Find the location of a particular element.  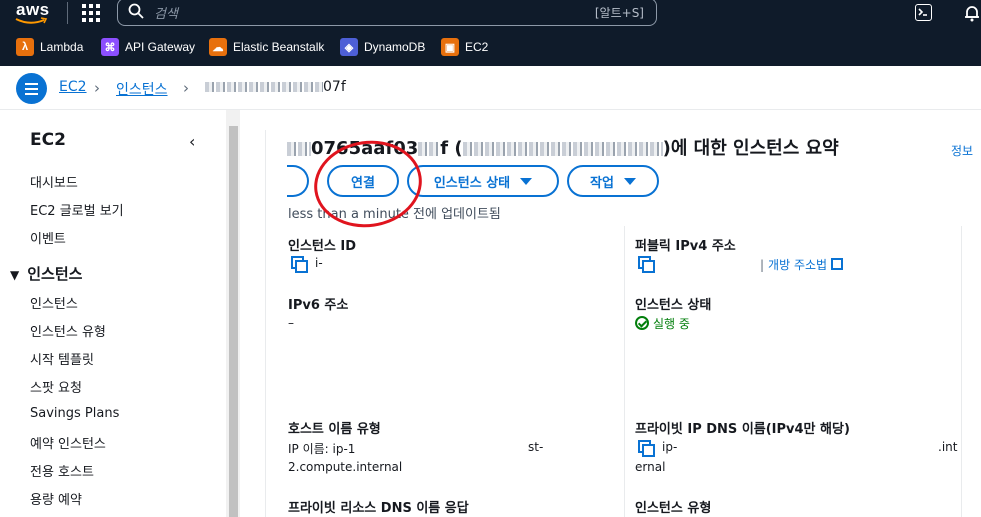

breadcrumb-current-suffix: 07f is located at coordinates (334, 87).